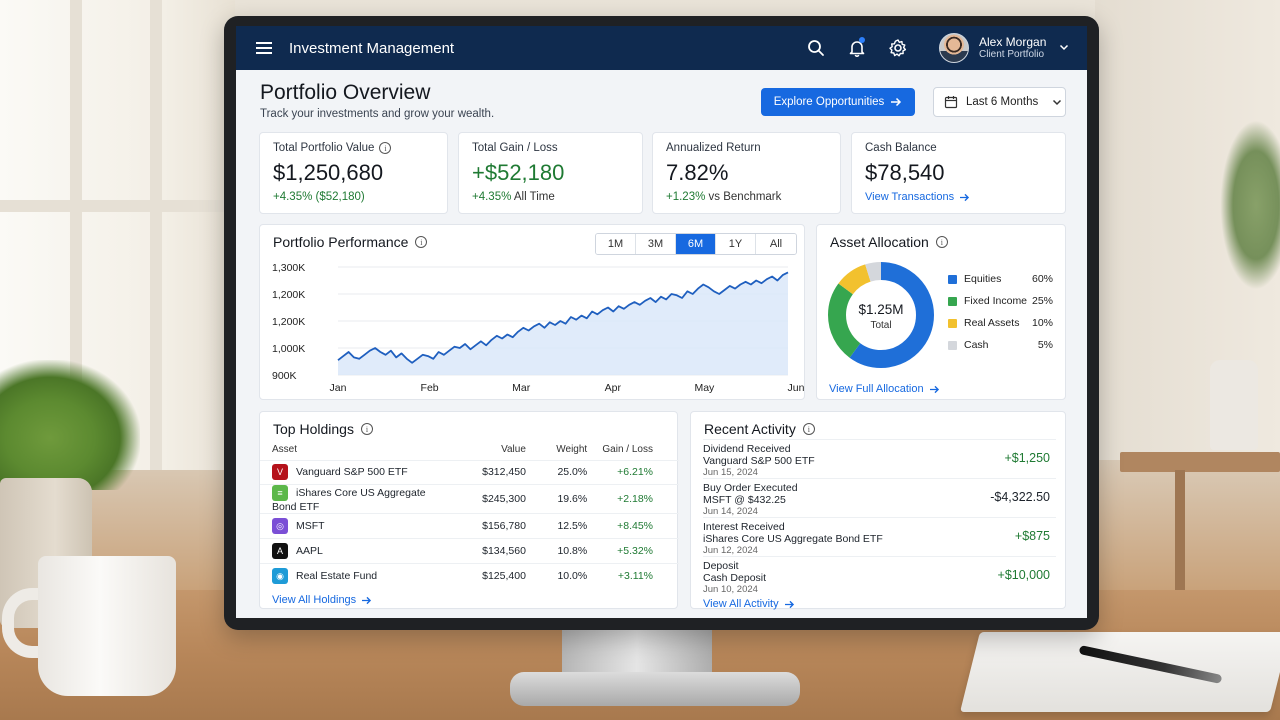 Image resolution: width=1280 pixels, height=720 pixels. I want to click on legend-percent: 60%, so click(1042, 279).